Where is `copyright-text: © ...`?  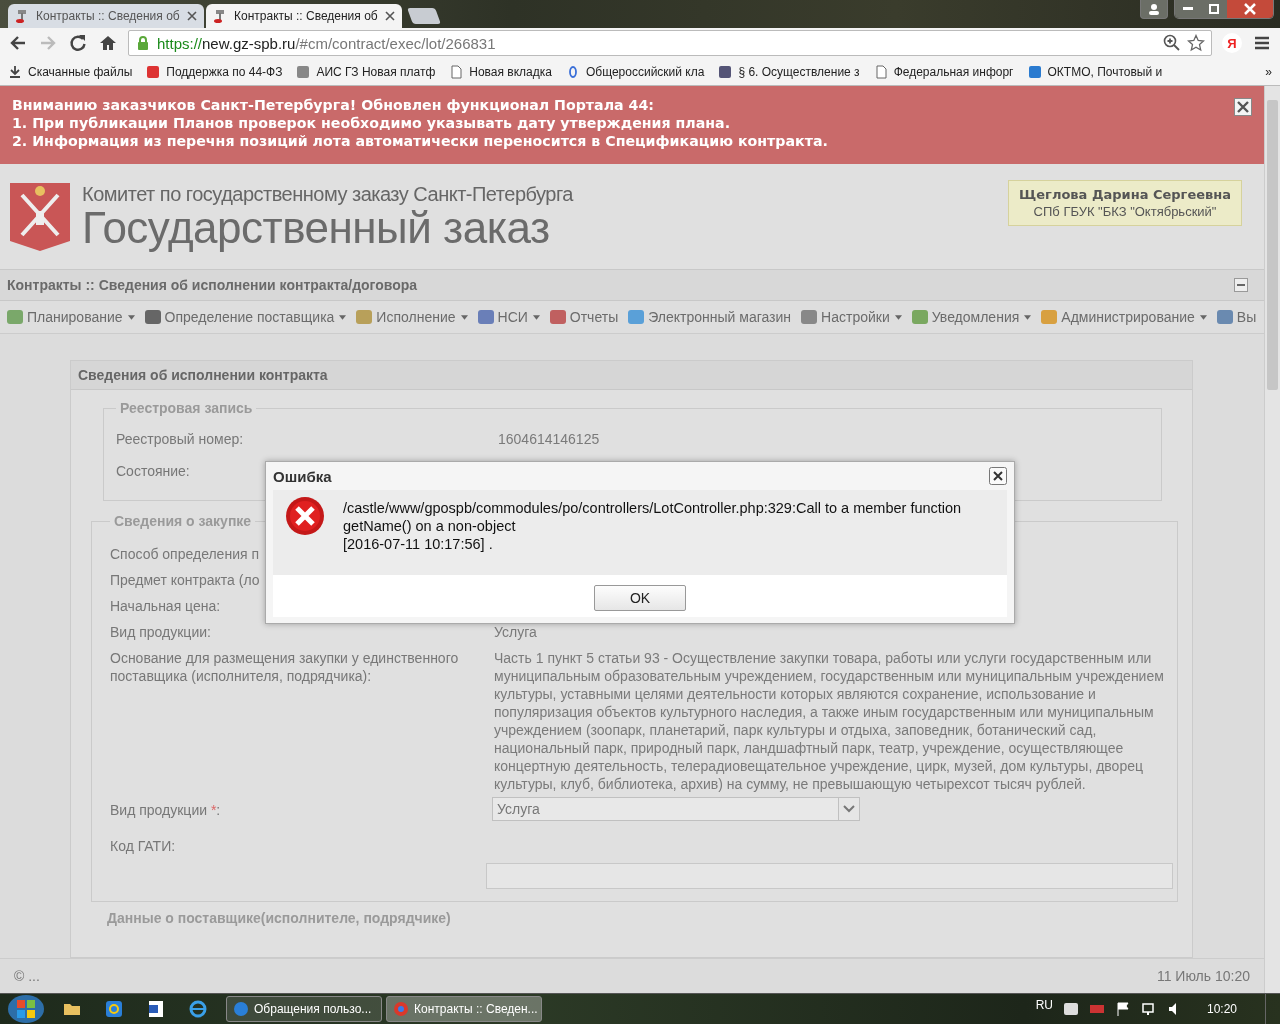
copyright-text: © ... is located at coordinates (27, 976).